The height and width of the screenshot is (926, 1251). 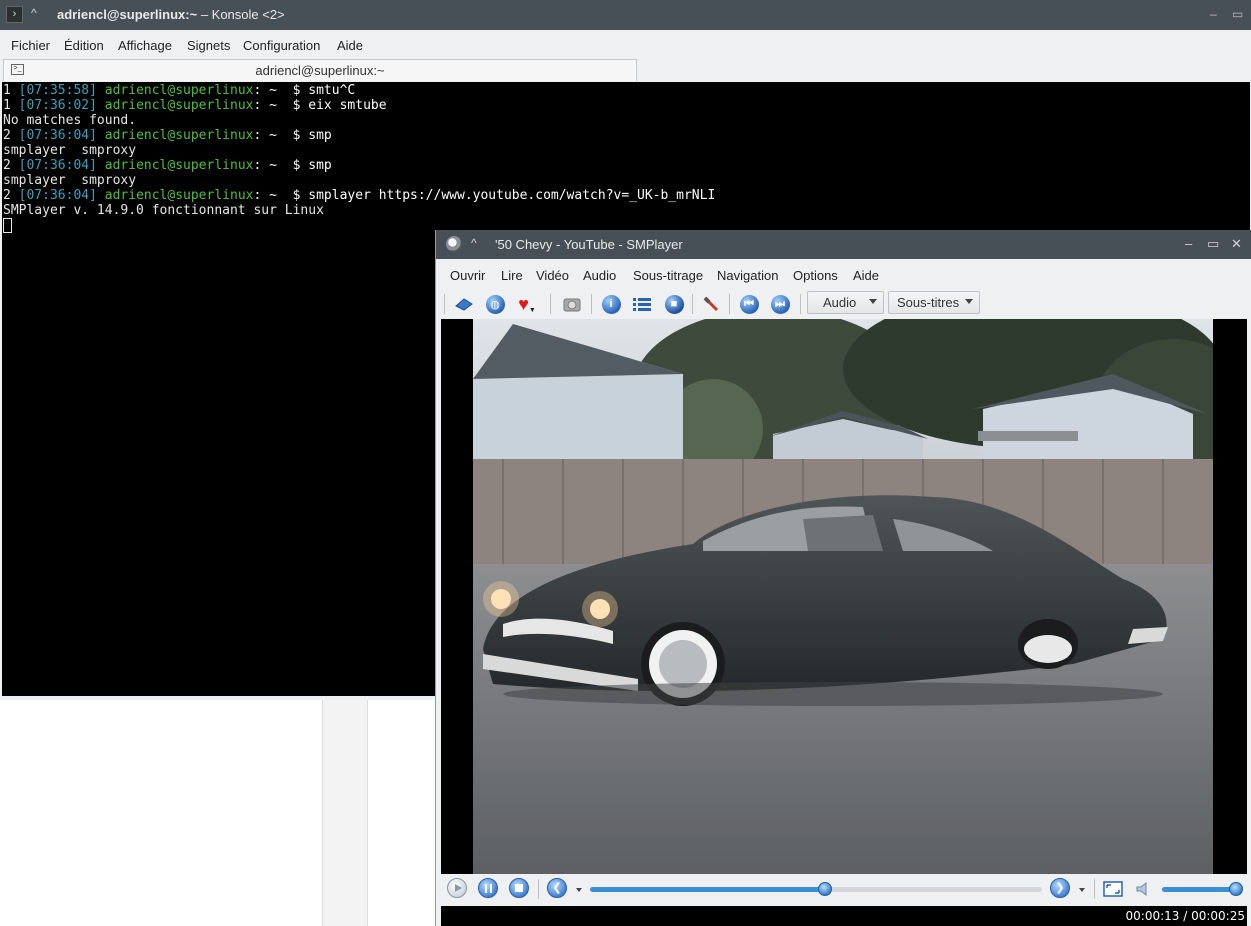 I want to click on play-icon, so click(x=458, y=888).